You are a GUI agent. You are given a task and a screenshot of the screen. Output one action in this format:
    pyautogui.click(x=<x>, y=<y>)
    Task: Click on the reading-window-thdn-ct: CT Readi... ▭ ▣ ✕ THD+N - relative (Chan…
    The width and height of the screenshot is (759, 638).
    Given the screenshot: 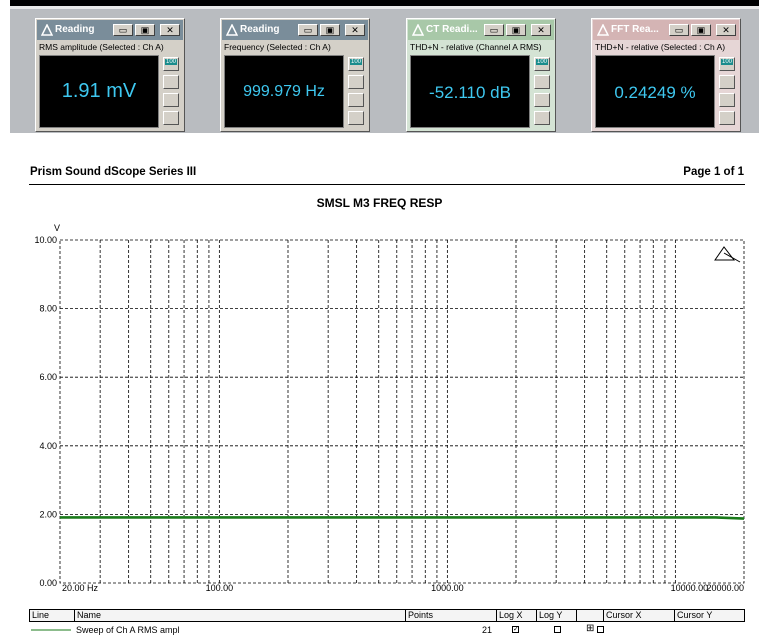 What is the action you would take?
    pyautogui.click(x=481, y=75)
    